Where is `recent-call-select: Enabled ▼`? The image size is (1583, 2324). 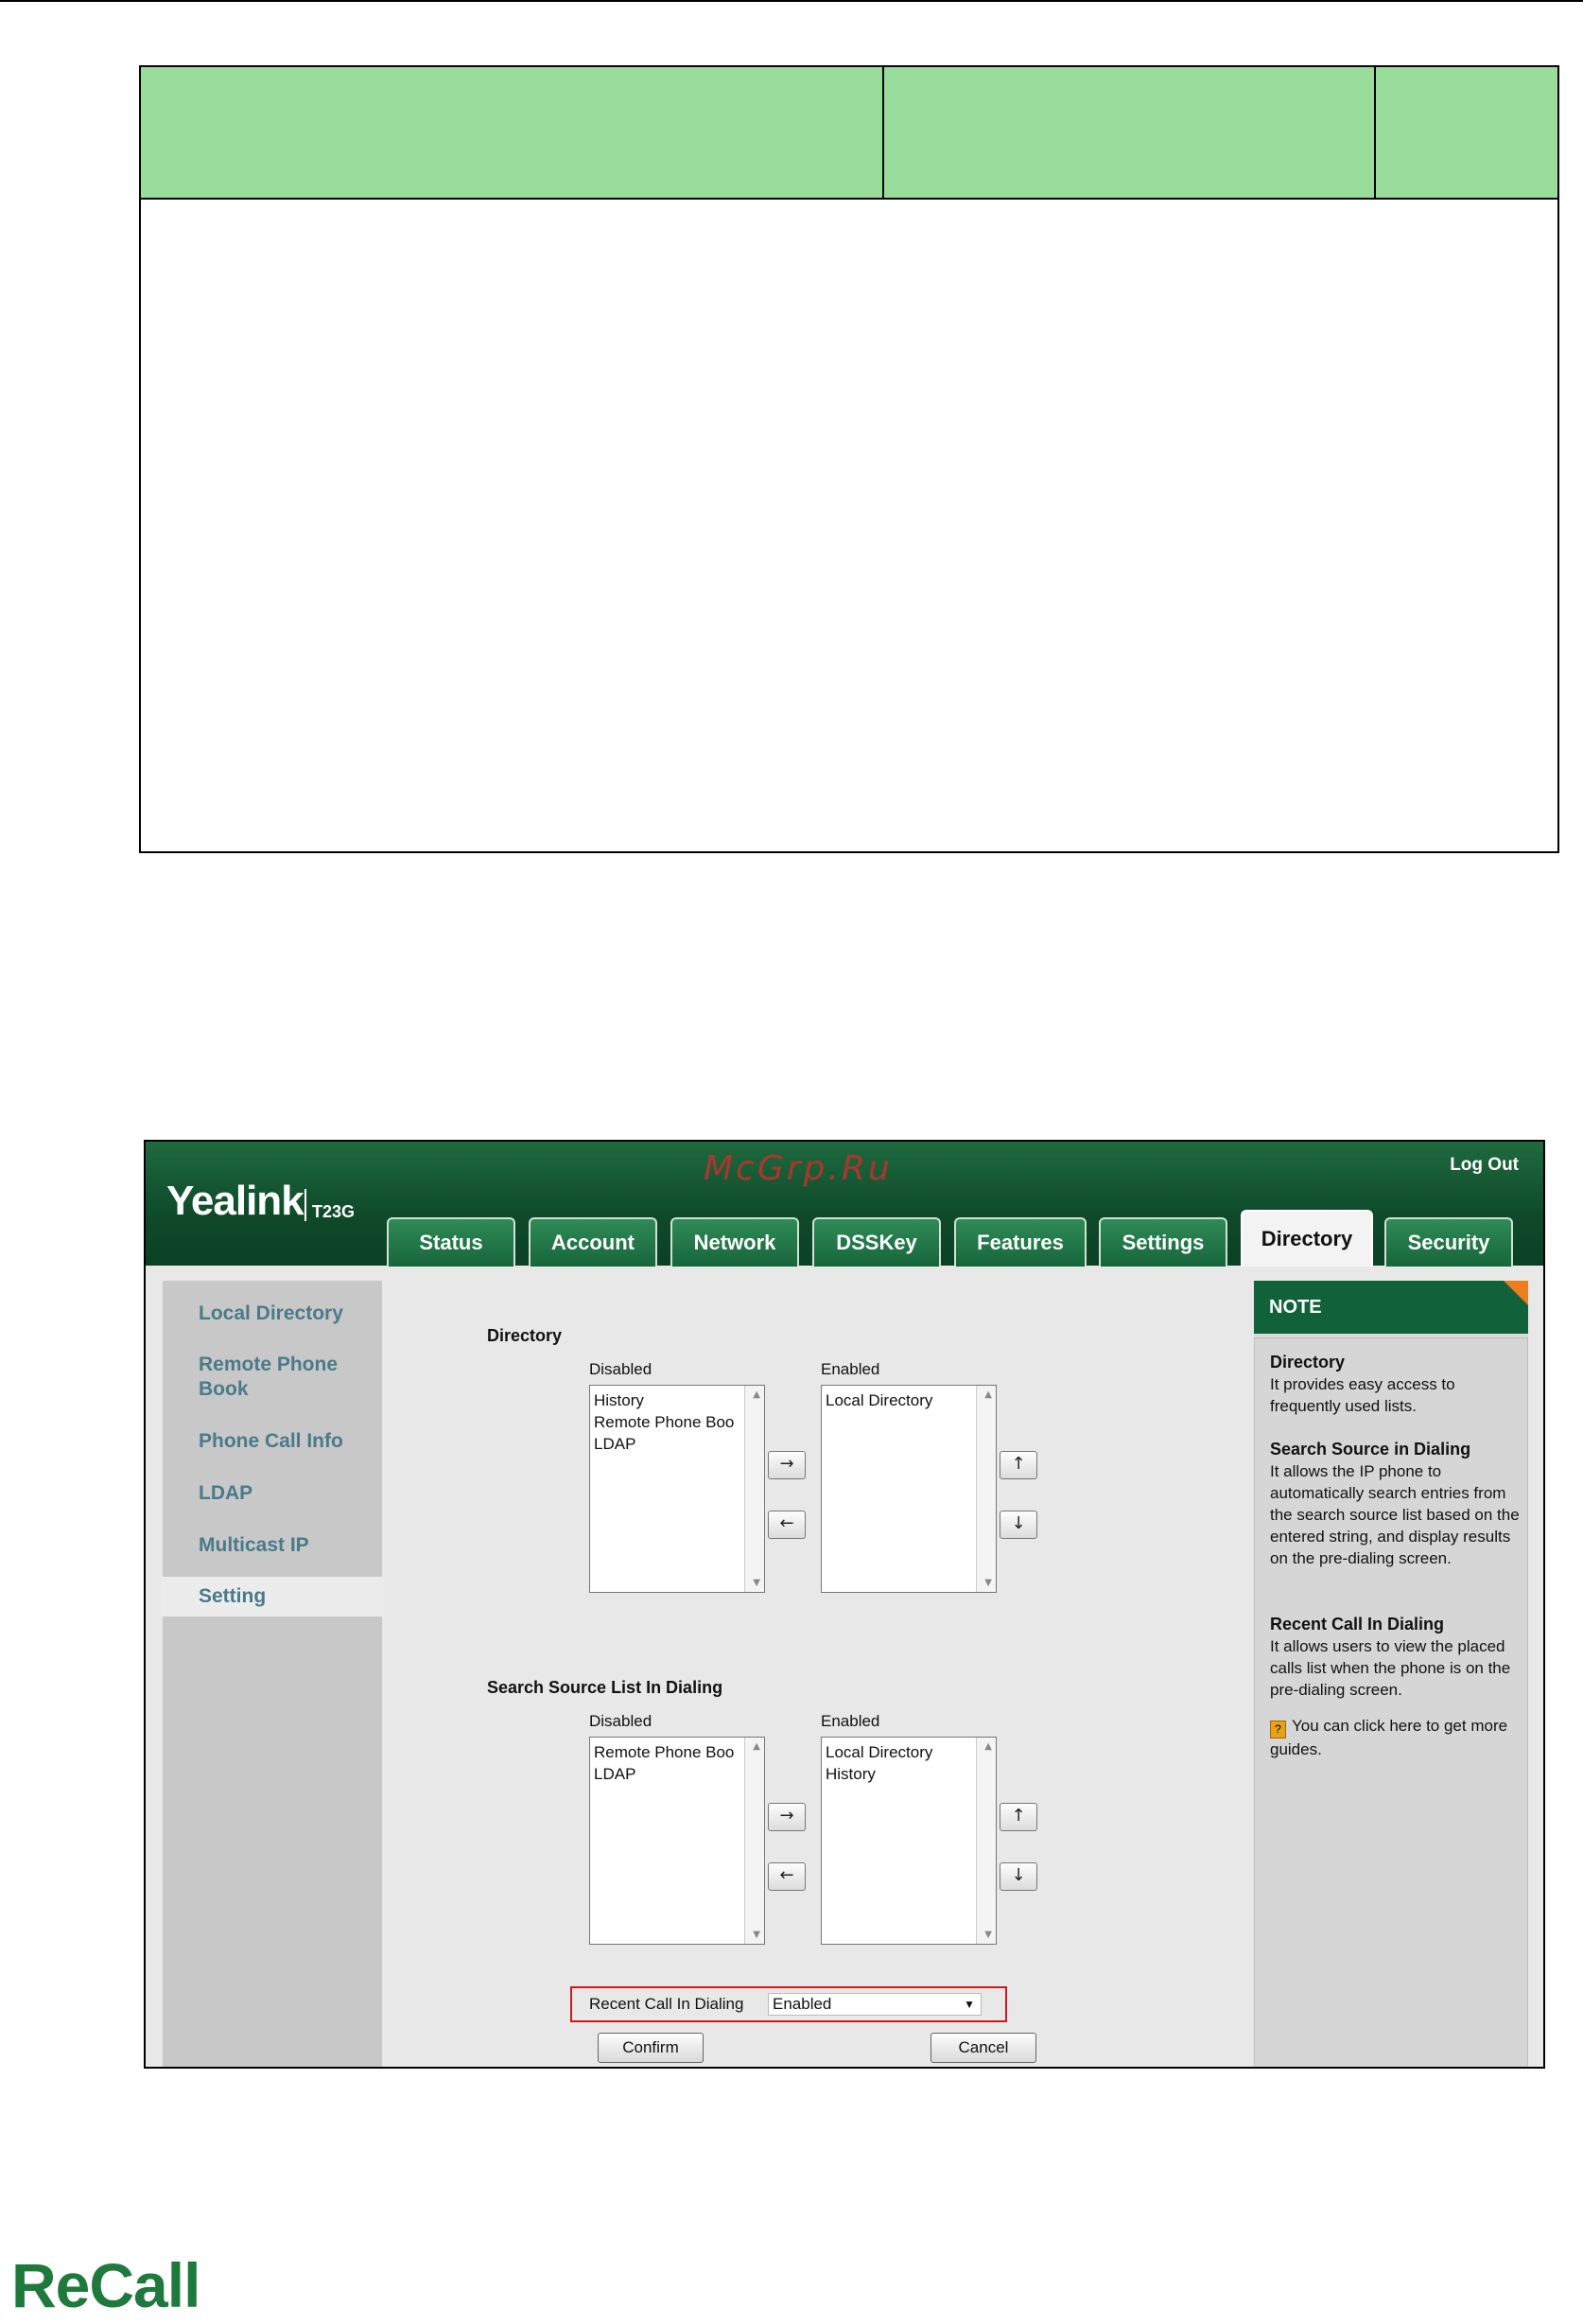 recent-call-select: Enabled ▼ is located at coordinates (875, 2005).